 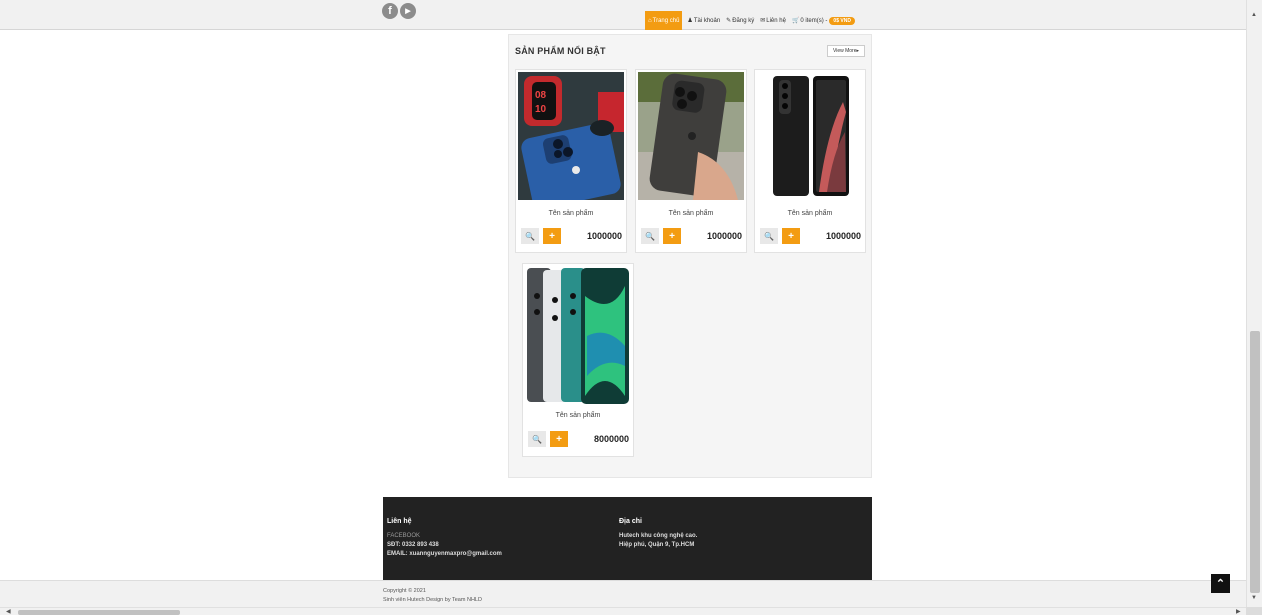 I want to click on product-card: 08 10 Tên sản phẩm 🔍 + 1000000, so click(x=571, y=161).